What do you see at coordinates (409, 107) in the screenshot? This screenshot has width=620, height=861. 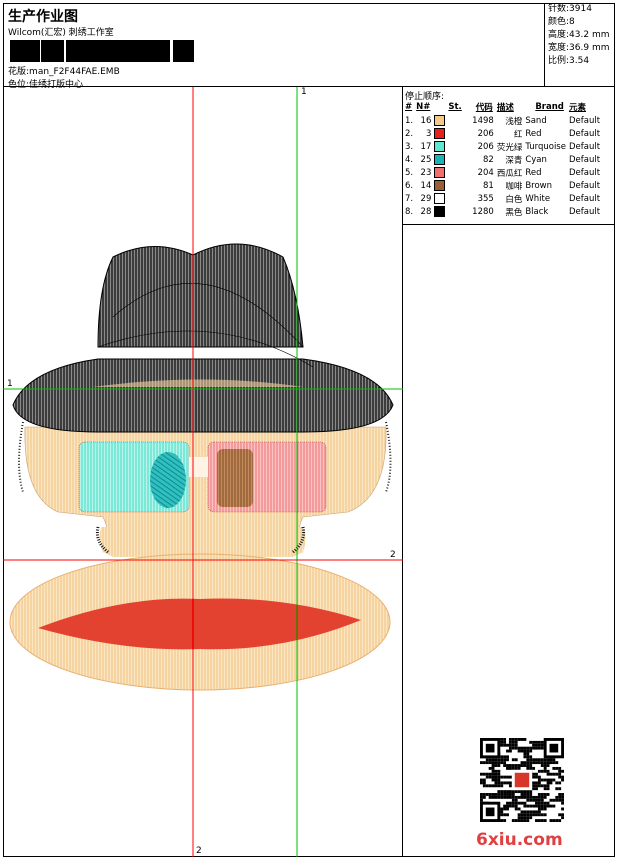 I see `col-index: #` at bounding box center [409, 107].